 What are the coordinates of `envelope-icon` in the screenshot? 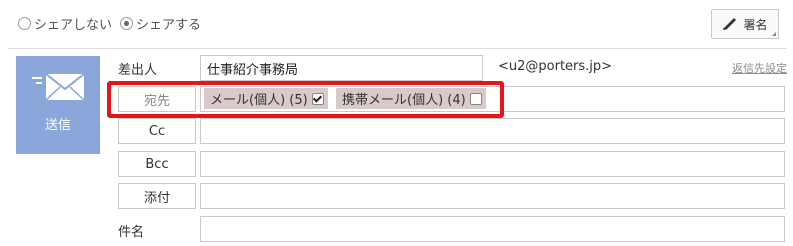 It's located at (58, 81).